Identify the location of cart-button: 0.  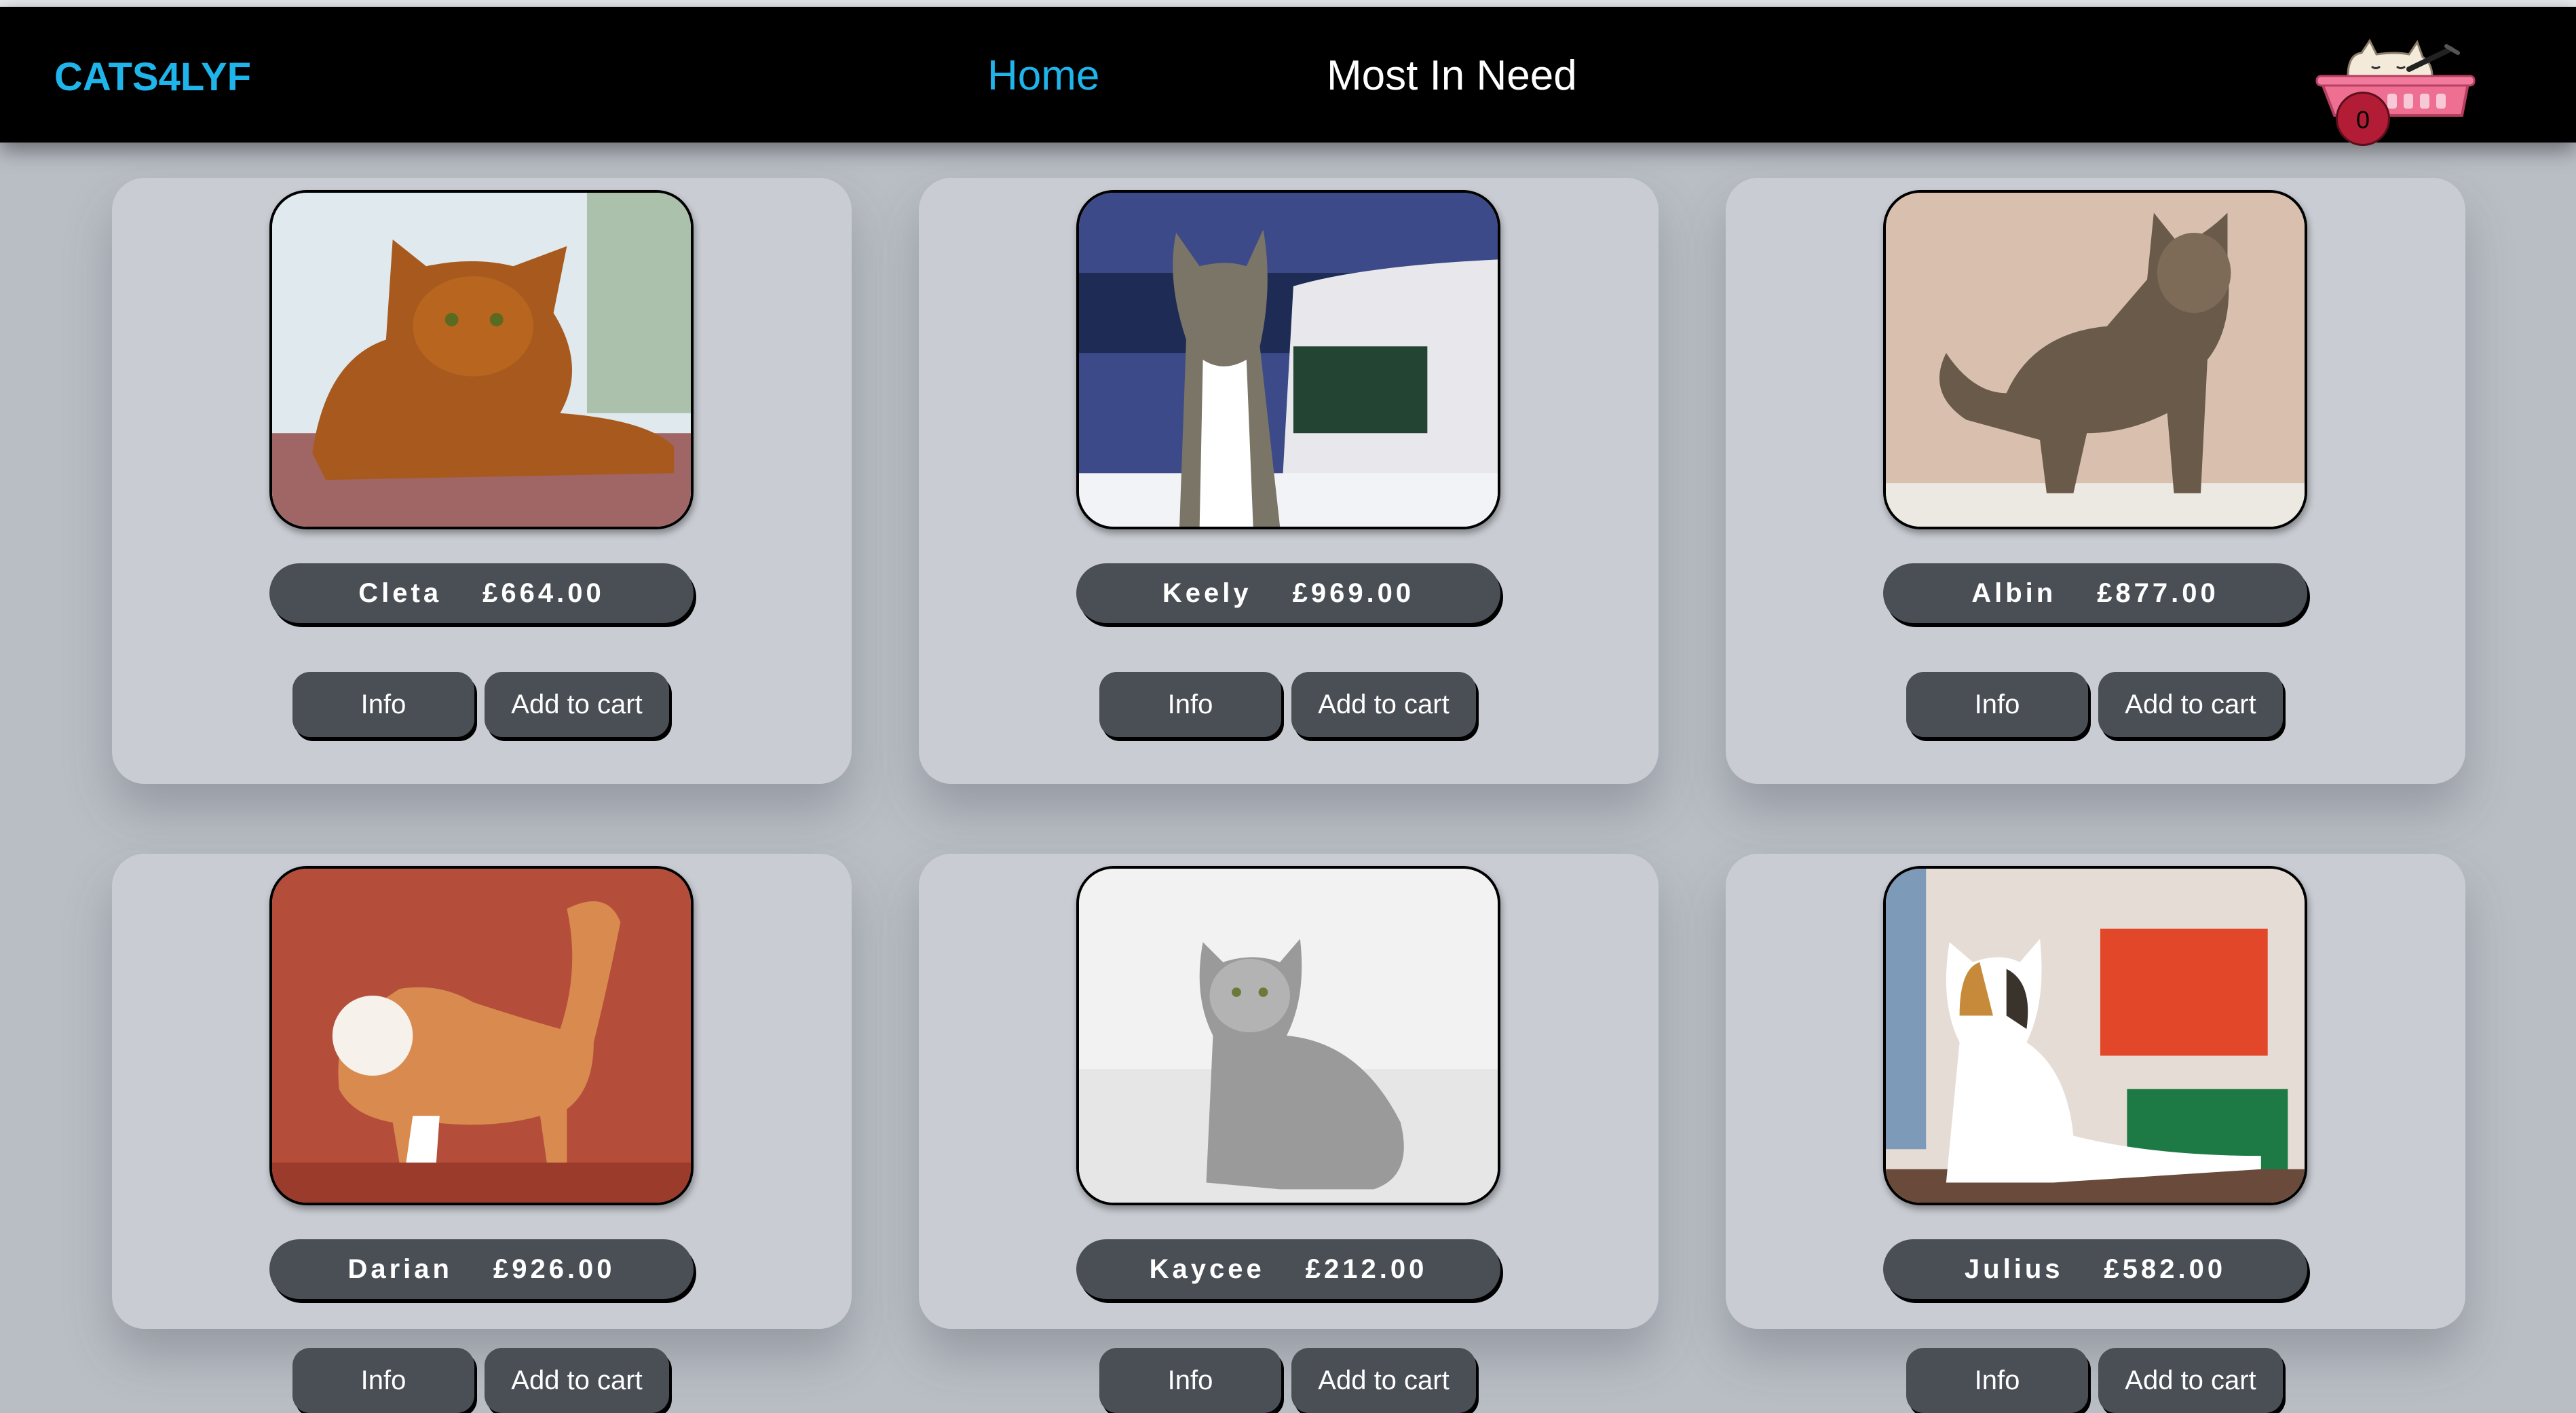
(2395, 90).